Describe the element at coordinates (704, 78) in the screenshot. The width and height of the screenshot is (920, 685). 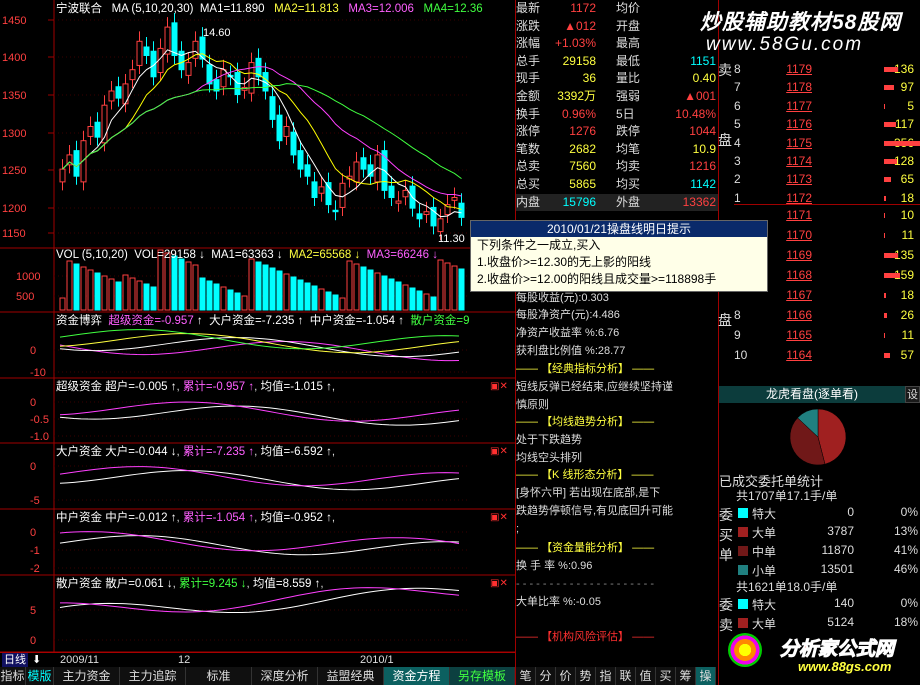
I see `quote-value-2: 0.40` at that location.